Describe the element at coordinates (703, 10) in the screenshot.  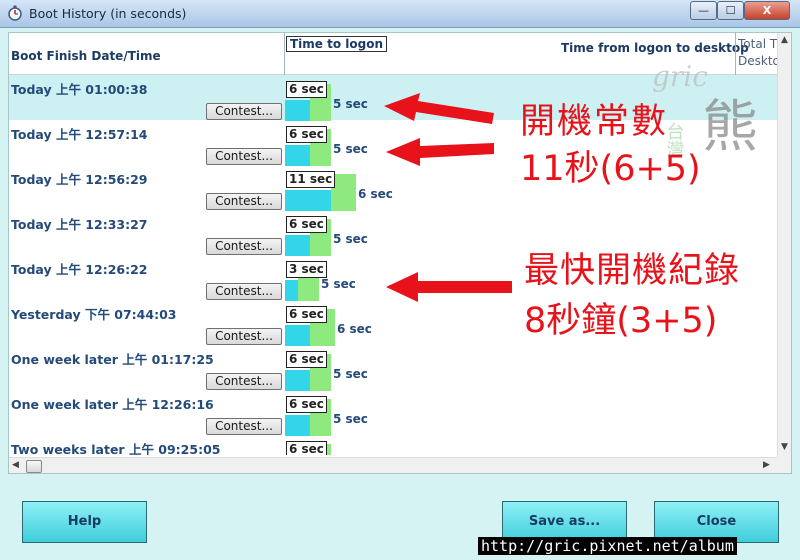
I see `minimize-button: —` at that location.